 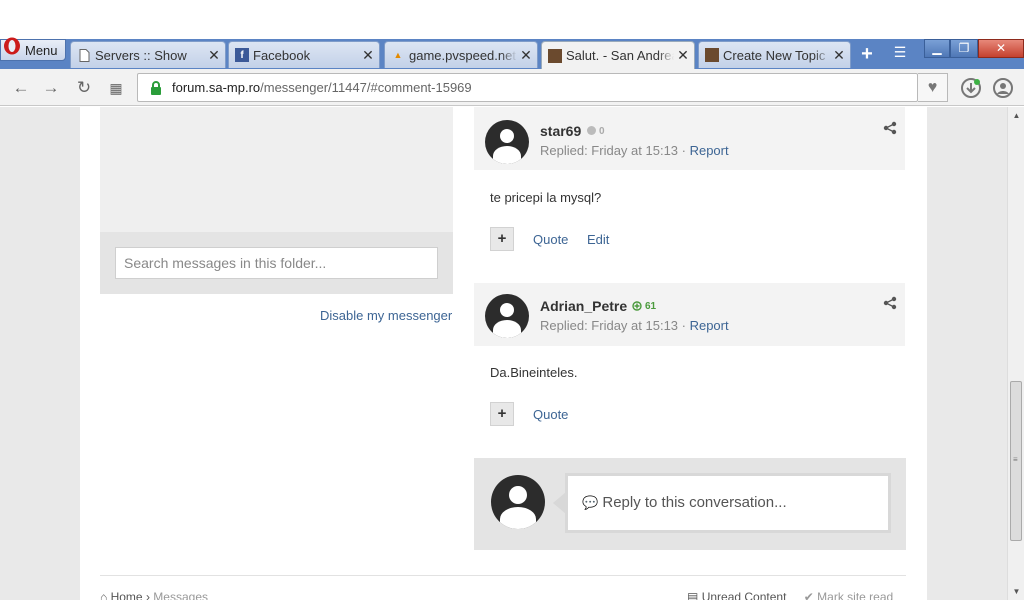 I want to click on facebook-icon: f, so click(x=242, y=55).